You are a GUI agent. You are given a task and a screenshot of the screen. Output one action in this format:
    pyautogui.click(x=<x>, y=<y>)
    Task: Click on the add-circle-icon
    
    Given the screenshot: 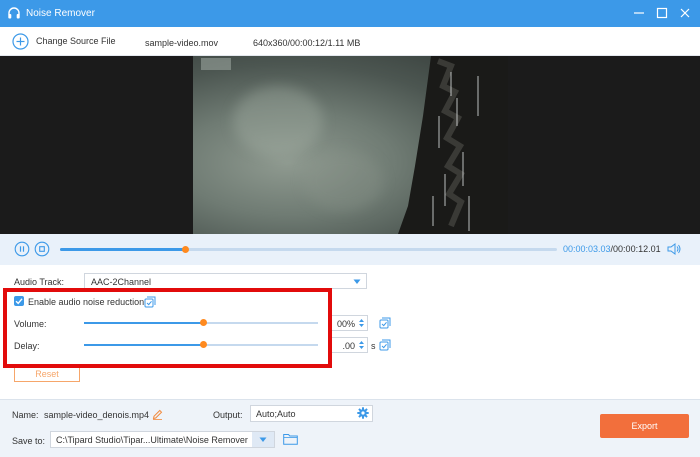 What is the action you would take?
    pyautogui.click(x=20, y=41)
    